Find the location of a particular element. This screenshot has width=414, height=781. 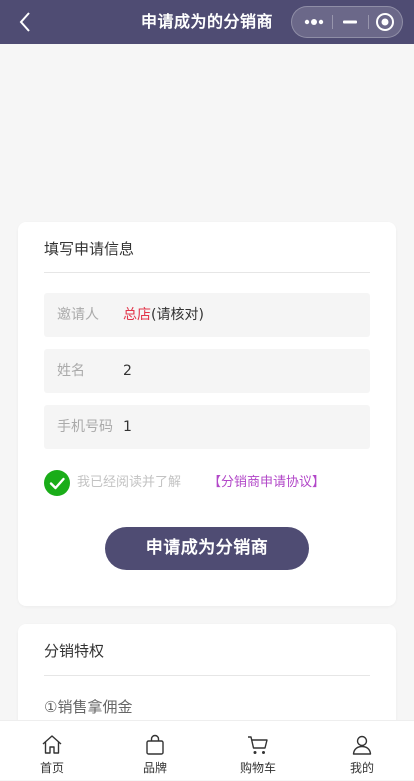

minimize-icon is located at coordinates (349, 22).